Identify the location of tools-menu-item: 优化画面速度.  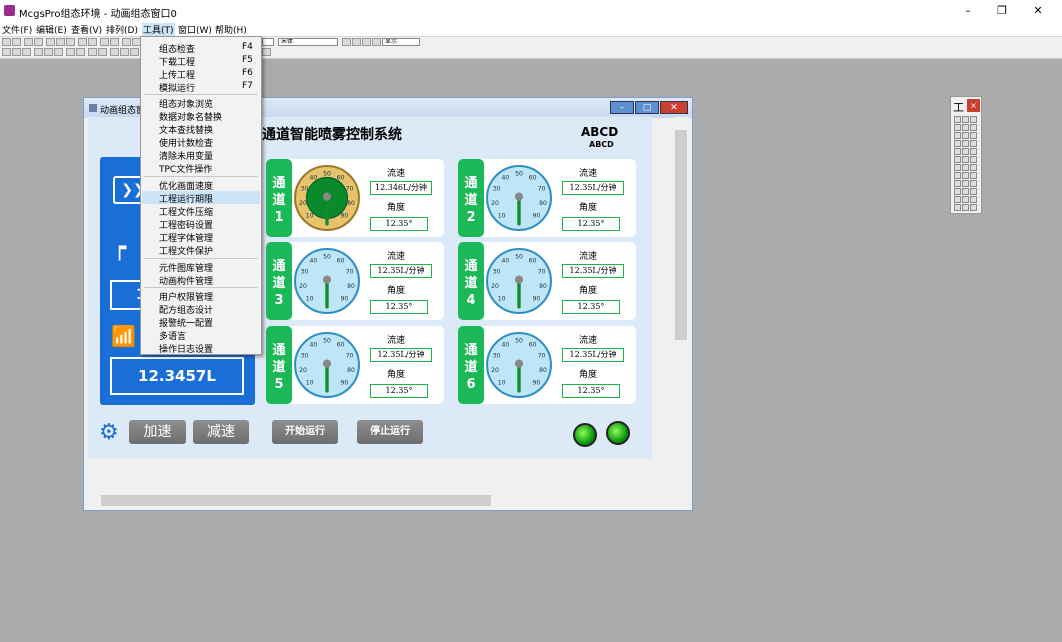
(186, 185).